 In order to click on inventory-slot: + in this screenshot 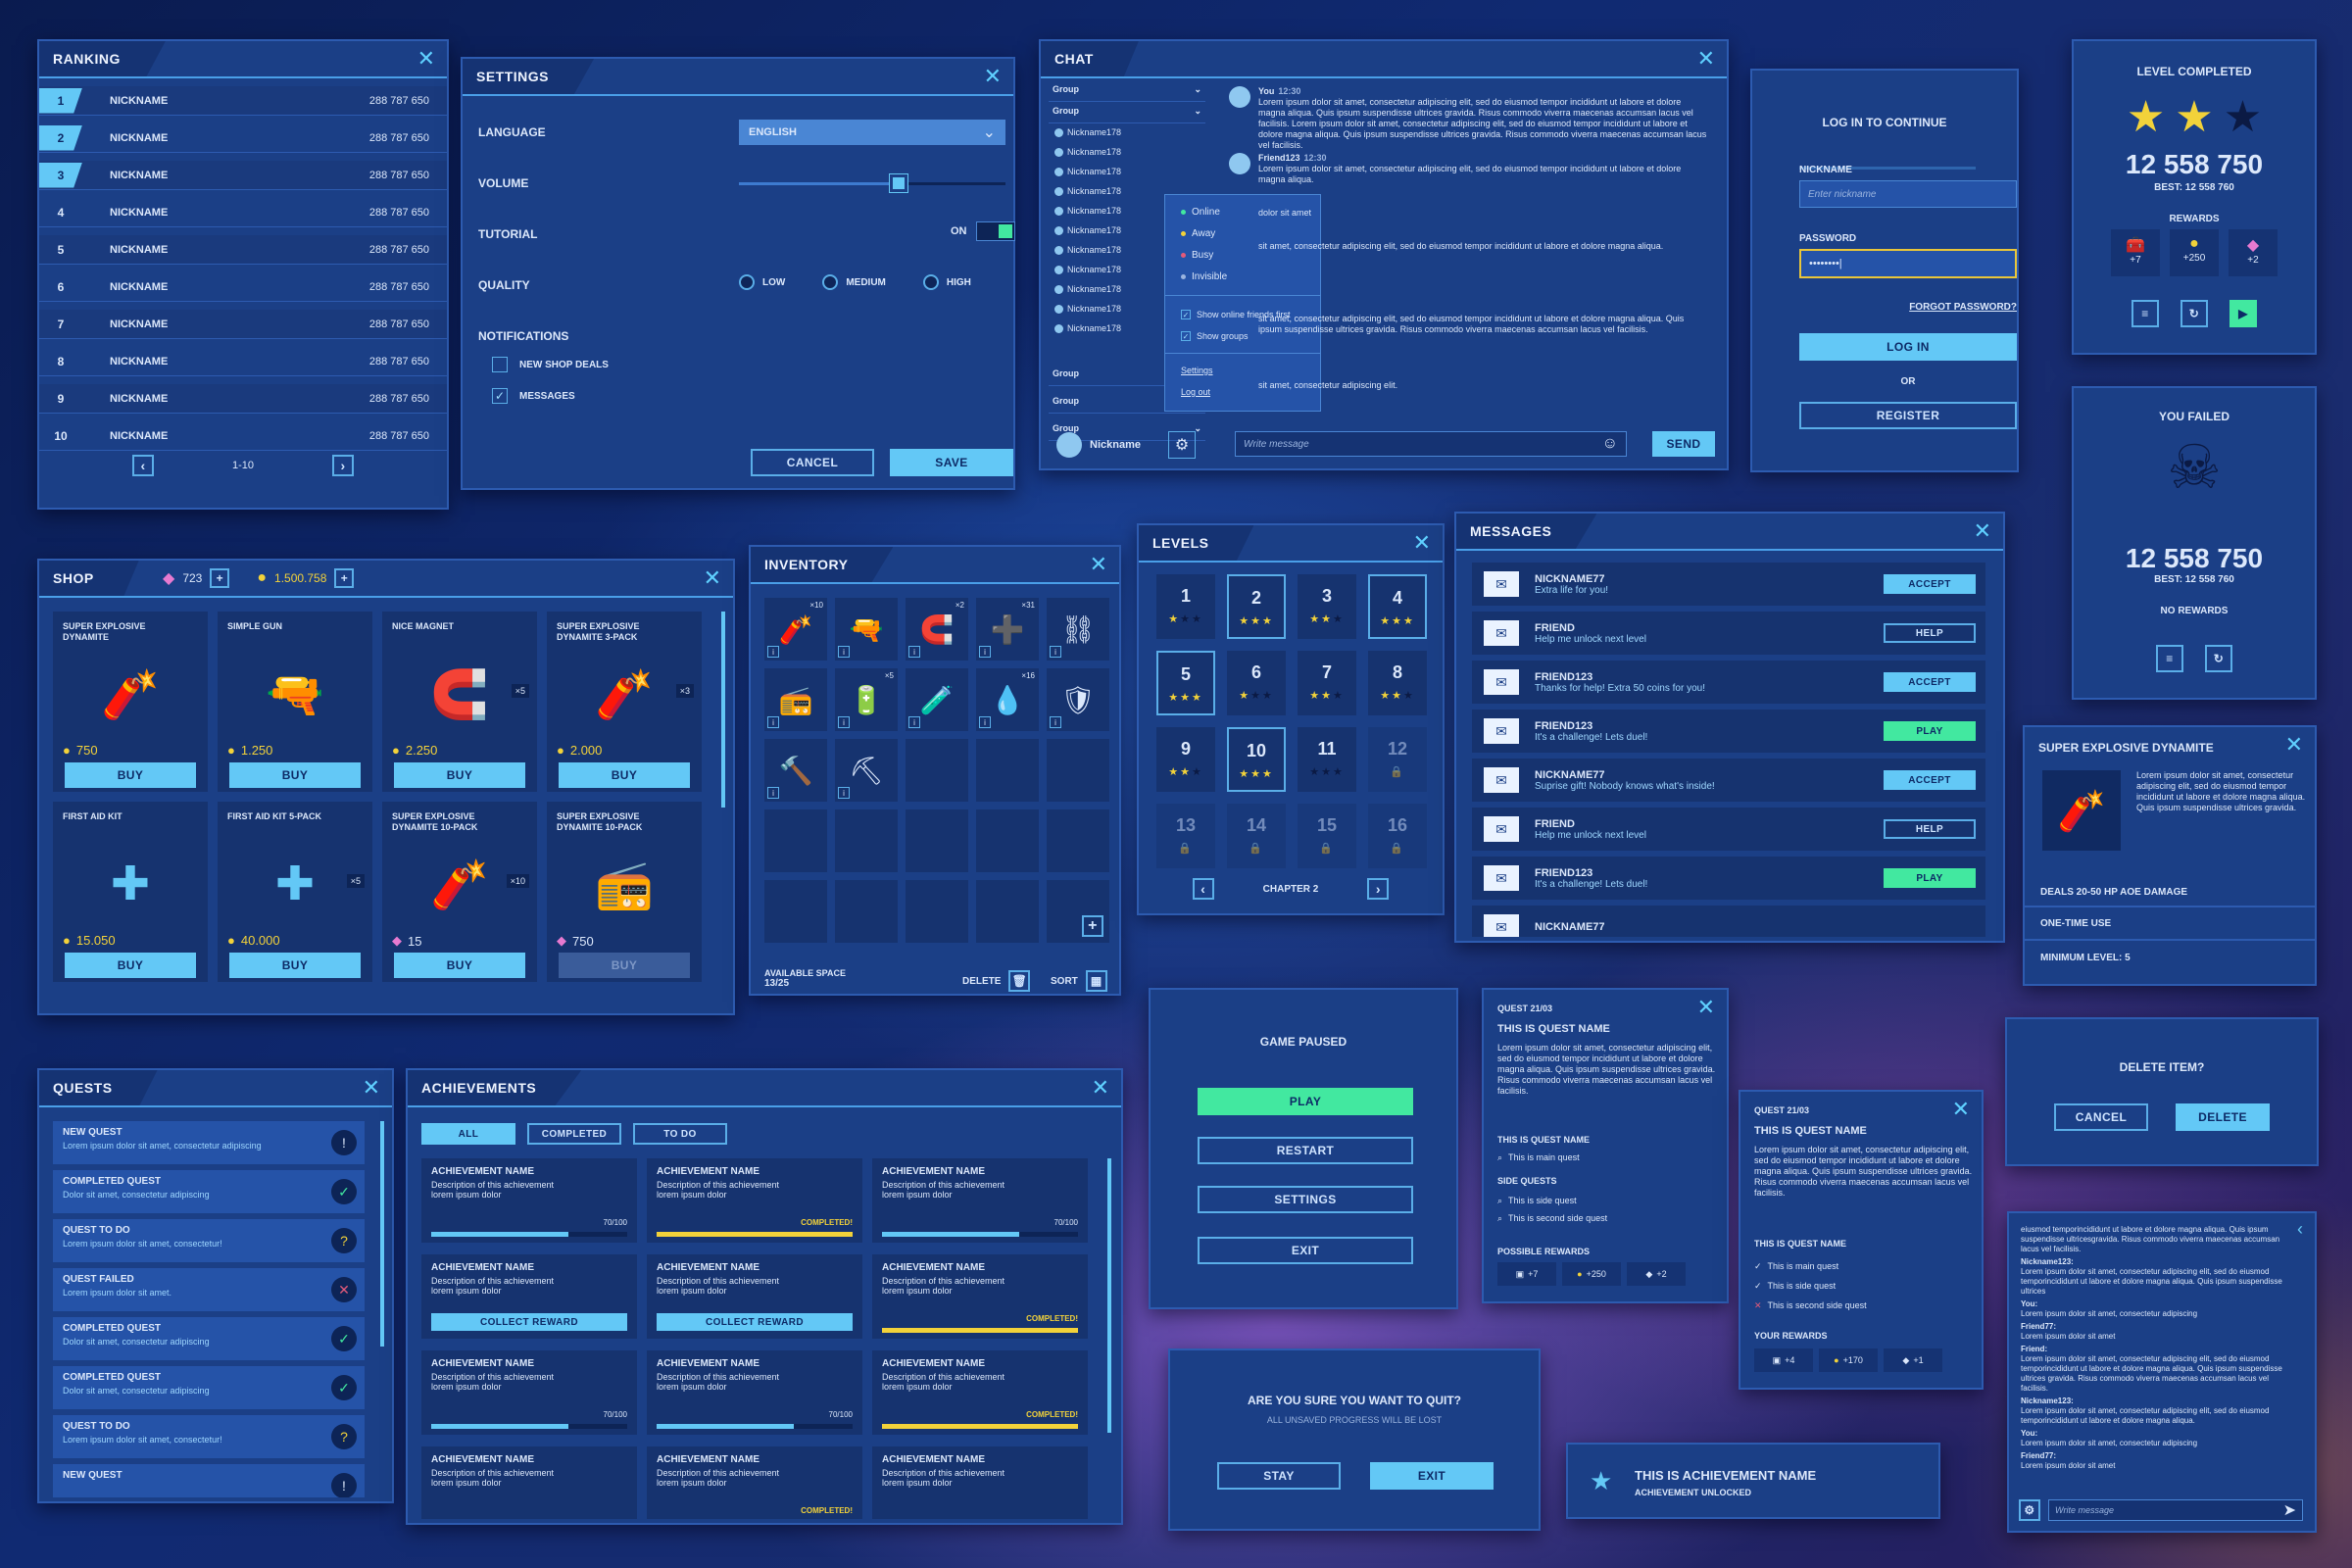, I will do `click(1078, 911)`.